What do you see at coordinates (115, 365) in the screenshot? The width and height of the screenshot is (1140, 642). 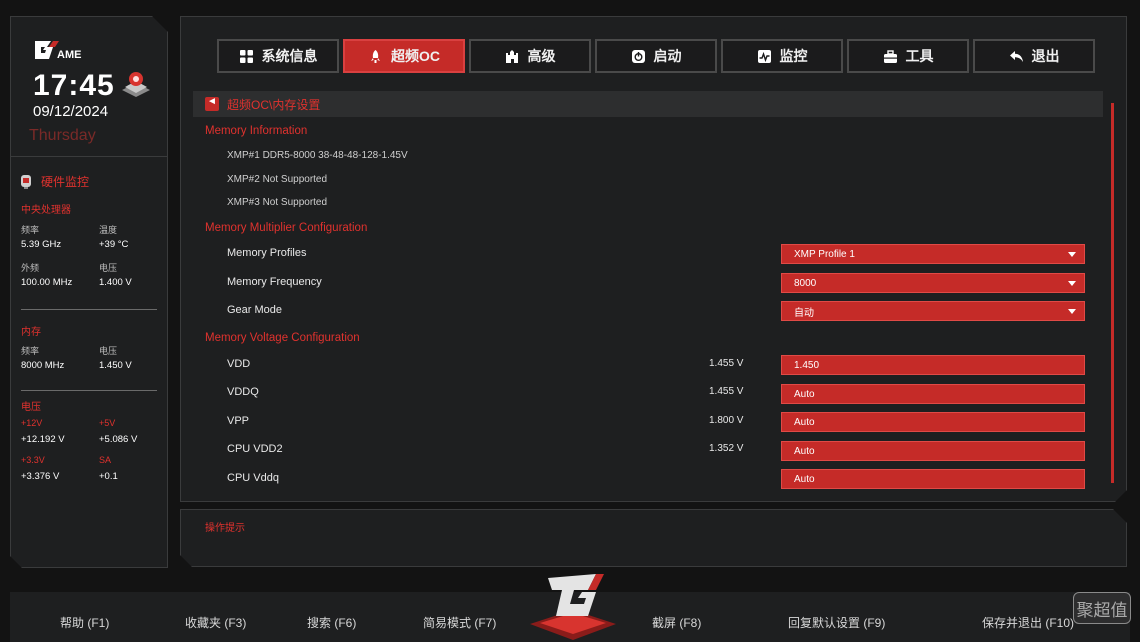 I see `mem-volt-value: 1.450 V` at bounding box center [115, 365].